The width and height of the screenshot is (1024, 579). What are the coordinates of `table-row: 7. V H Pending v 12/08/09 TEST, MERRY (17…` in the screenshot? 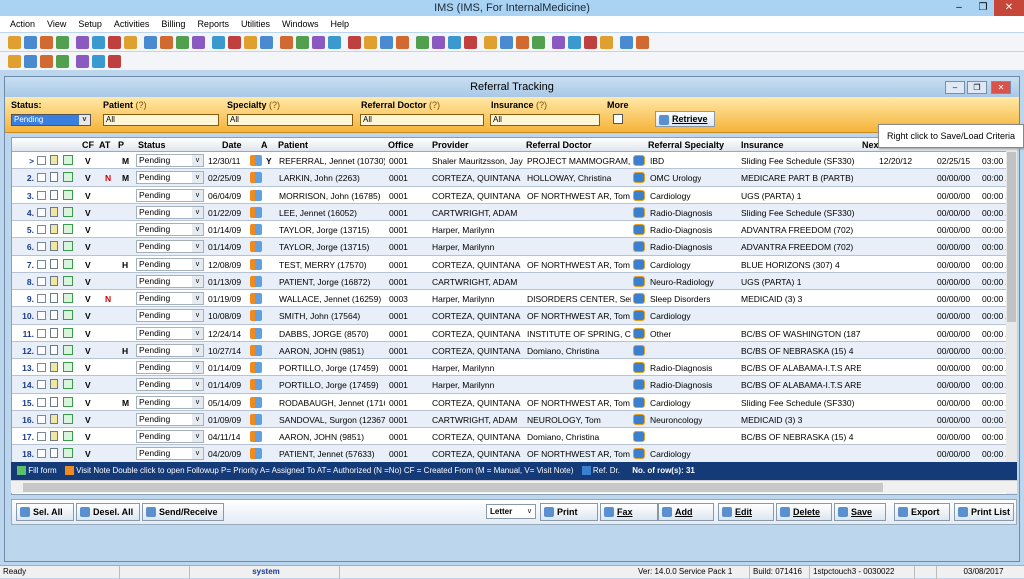 It's located at (509, 264).